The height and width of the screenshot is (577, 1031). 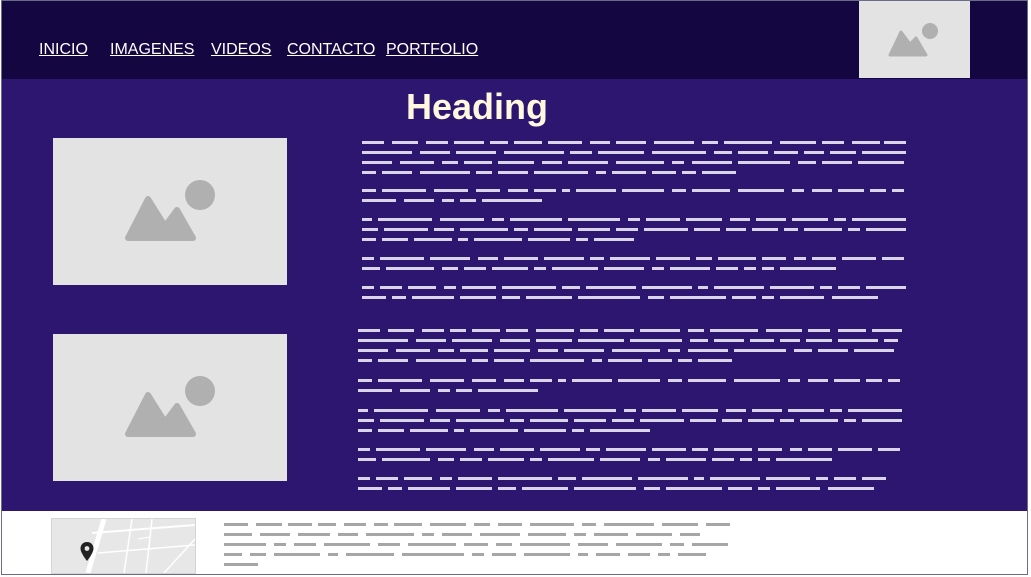 I want to click on map-illustration, so click(x=123, y=546).